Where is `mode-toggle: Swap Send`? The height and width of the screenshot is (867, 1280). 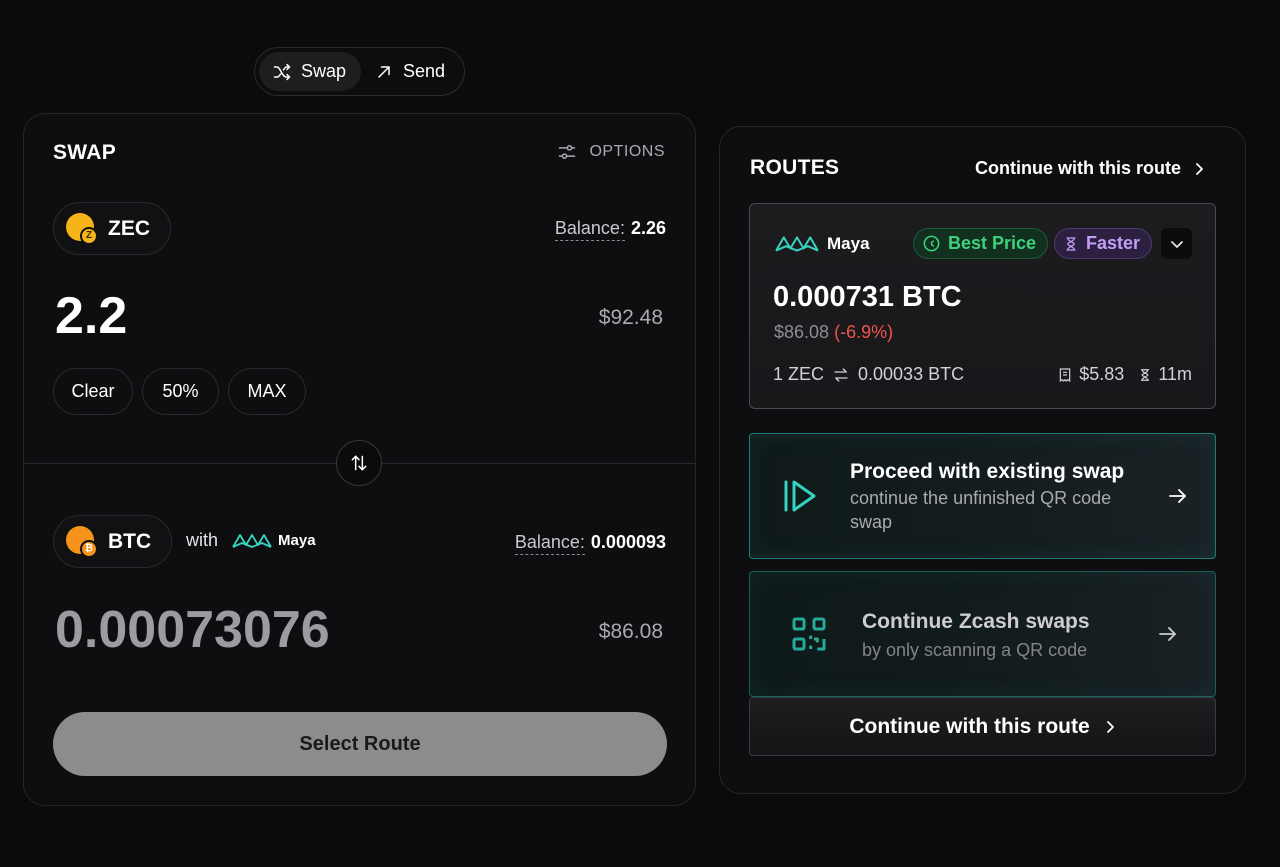
mode-toggle: Swap Send is located at coordinates (359, 71).